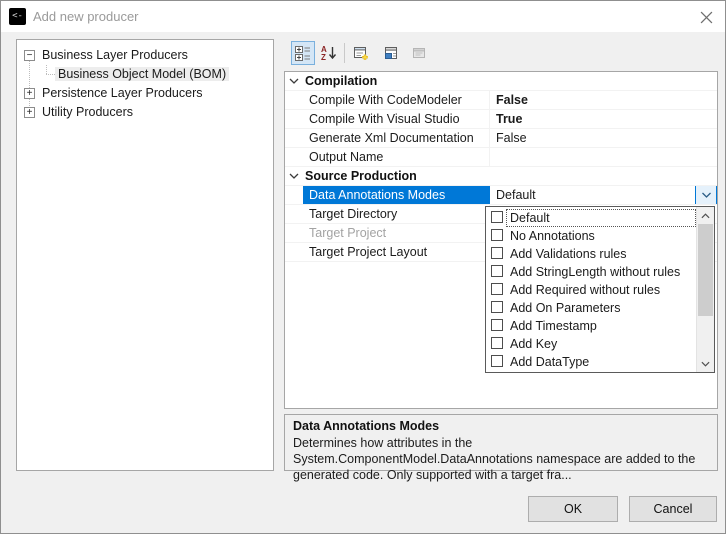 This screenshot has width=726, height=534. Describe the element at coordinates (366, 426) in the screenshot. I see `description-title: Data Annotations Modes` at that location.